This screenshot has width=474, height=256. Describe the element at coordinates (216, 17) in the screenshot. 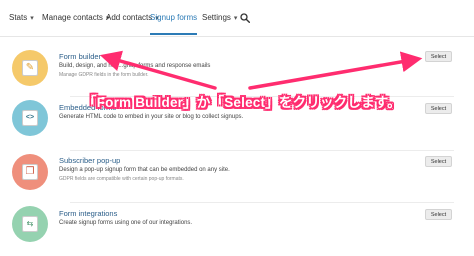

I see `nav-settings-label: Settings` at that location.